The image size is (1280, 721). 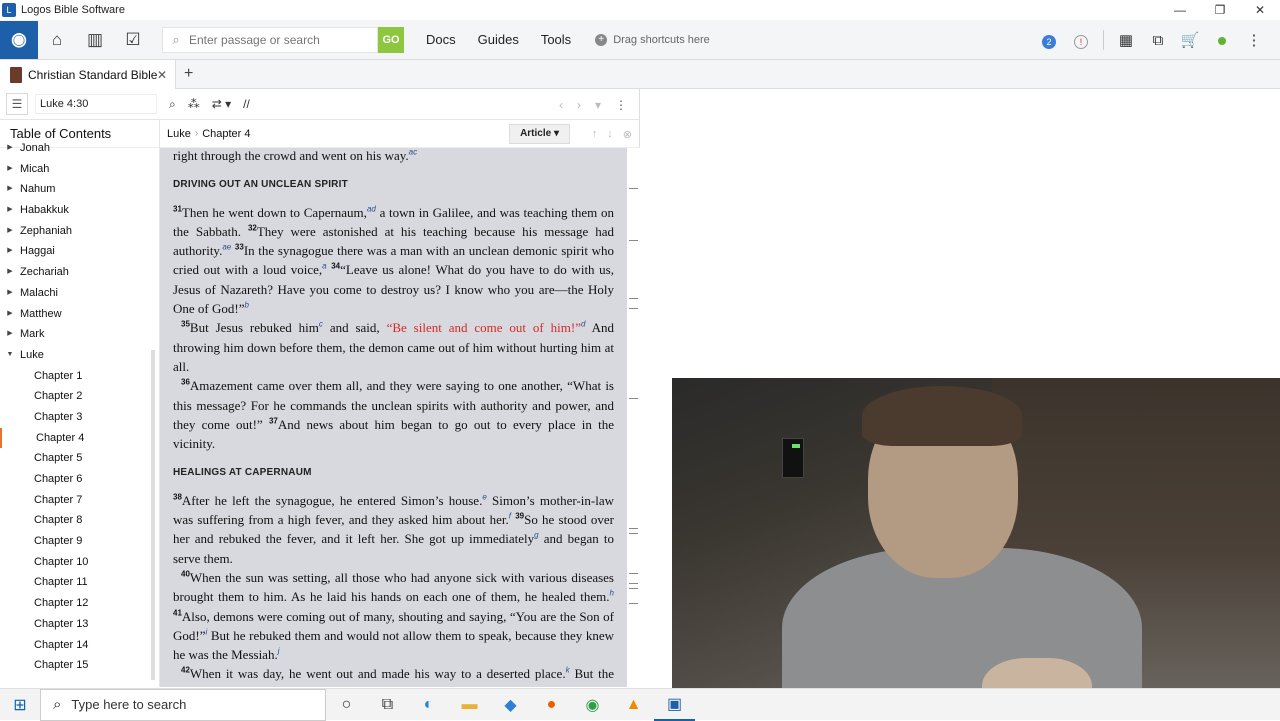 I want to click on history-dropdown-icon: ▾, so click(x=598, y=105).